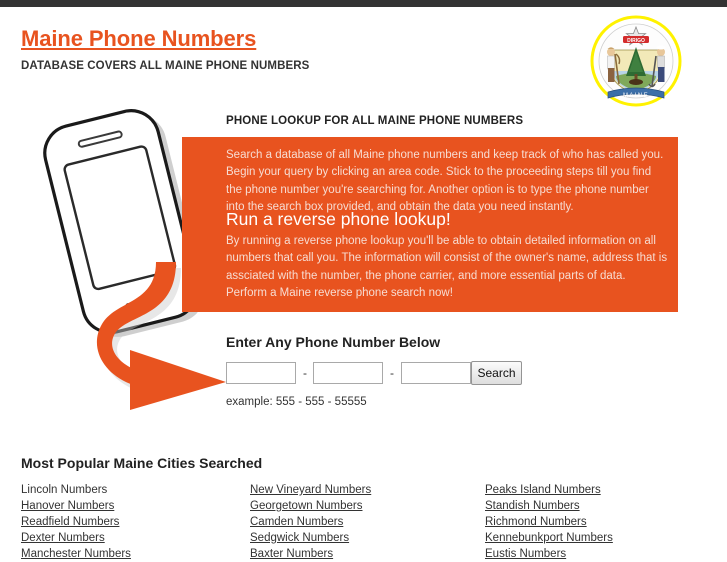 The height and width of the screenshot is (562, 727). Describe the element at coordinates (357, 554) in the screenshot. I see `city-link: Baxter Numbers` at that location.